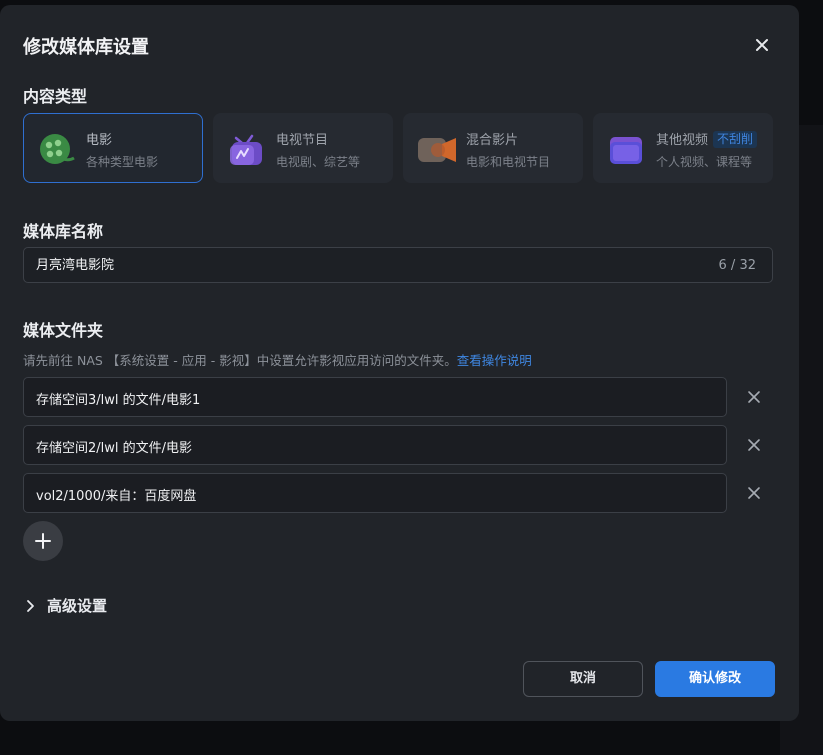 This screenshot has width=823, height=755. I want to click on type-card-movie: 电影 各种类型电影, so click(113, 148).